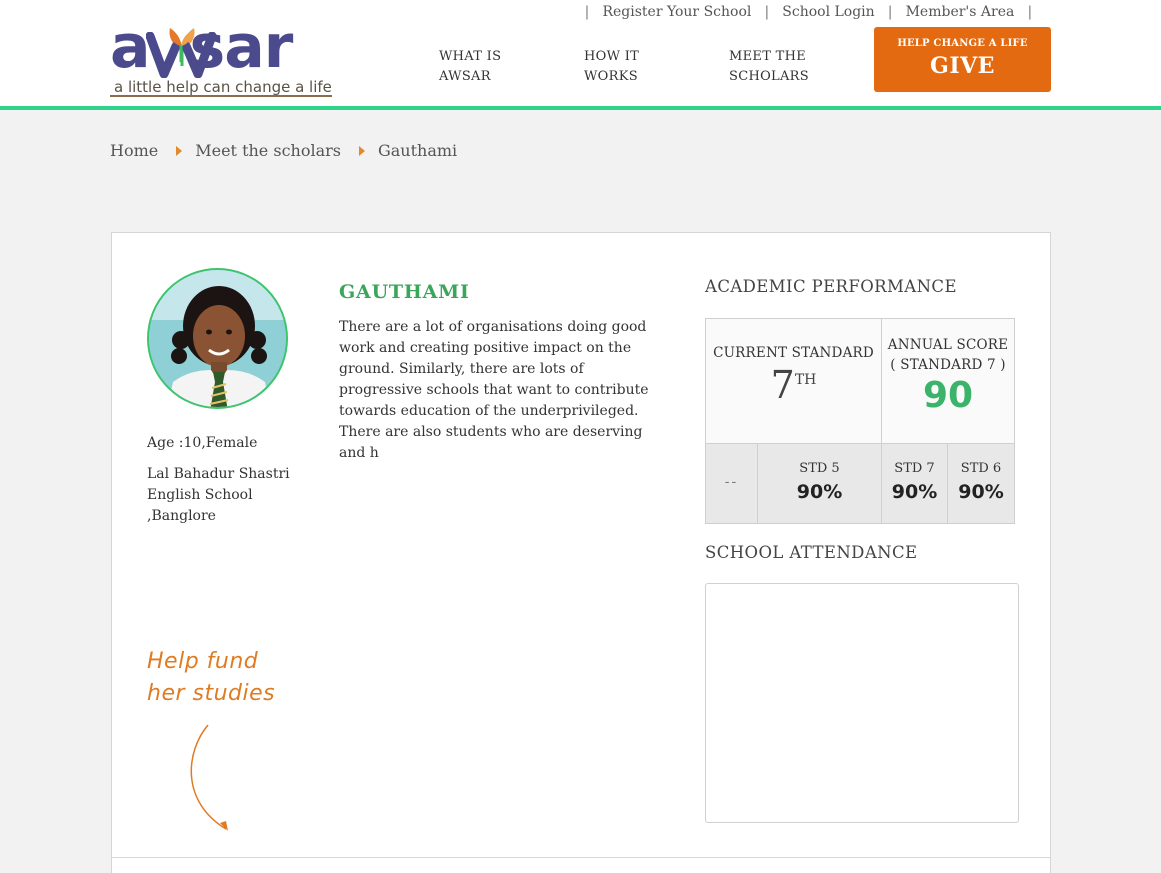 The width and height of the screenshot is (1161, 873). I want to click on current-standard-value: 7TH, so click(793, 385).